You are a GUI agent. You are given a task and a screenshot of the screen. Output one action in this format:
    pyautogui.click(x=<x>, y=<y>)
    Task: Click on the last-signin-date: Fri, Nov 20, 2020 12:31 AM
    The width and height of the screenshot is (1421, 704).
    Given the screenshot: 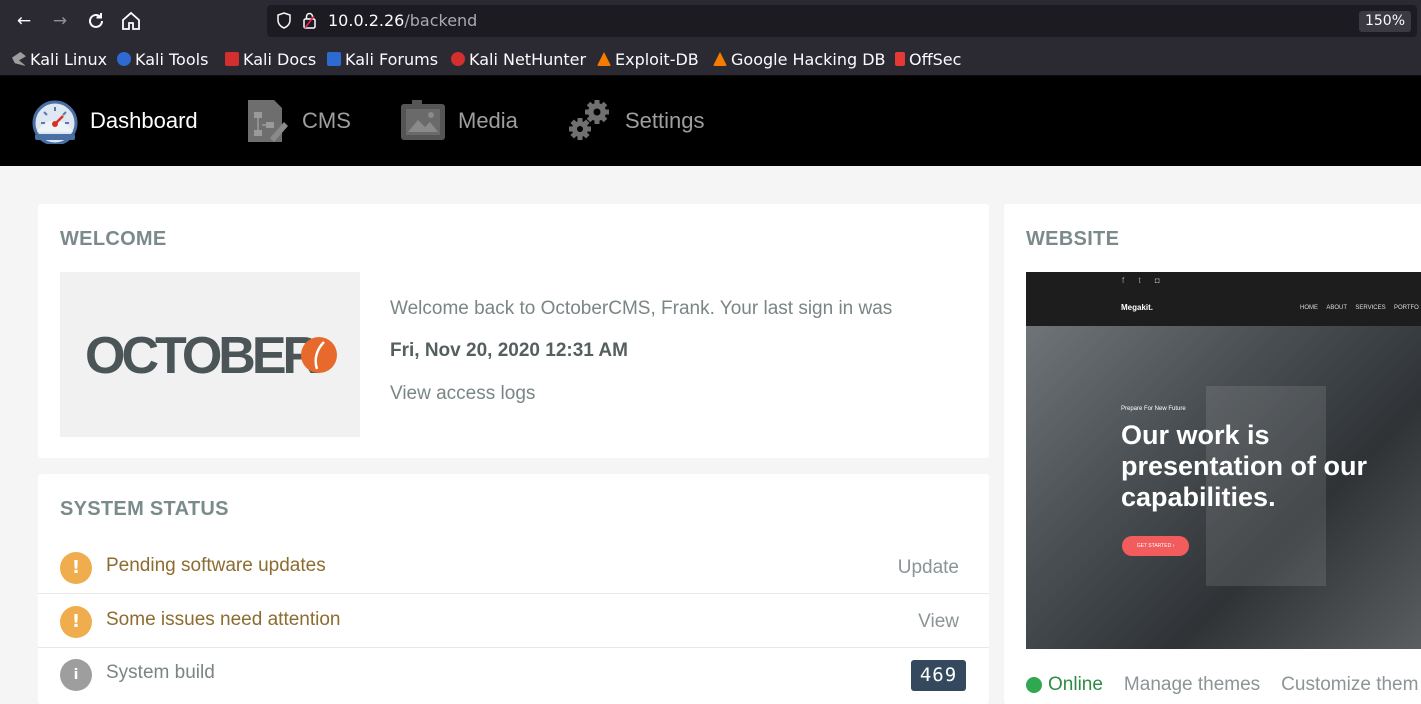 What is the action you would take?
    pyautogui.click(x=509, y=350)
    